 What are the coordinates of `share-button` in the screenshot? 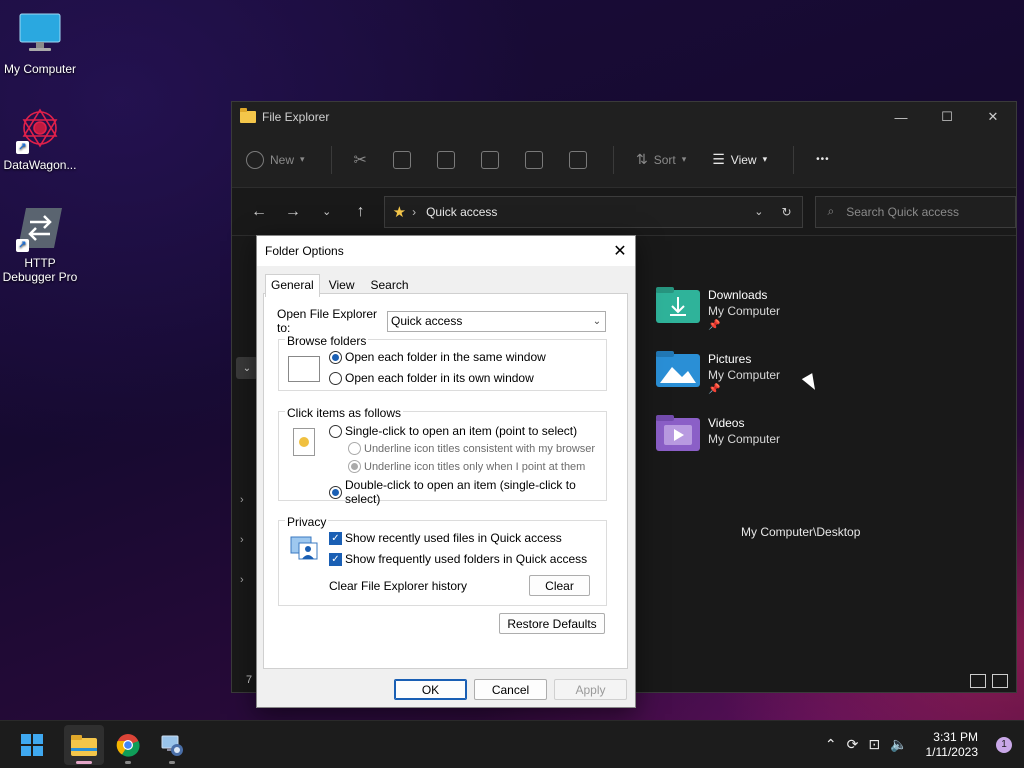 It's located at (533, 159).